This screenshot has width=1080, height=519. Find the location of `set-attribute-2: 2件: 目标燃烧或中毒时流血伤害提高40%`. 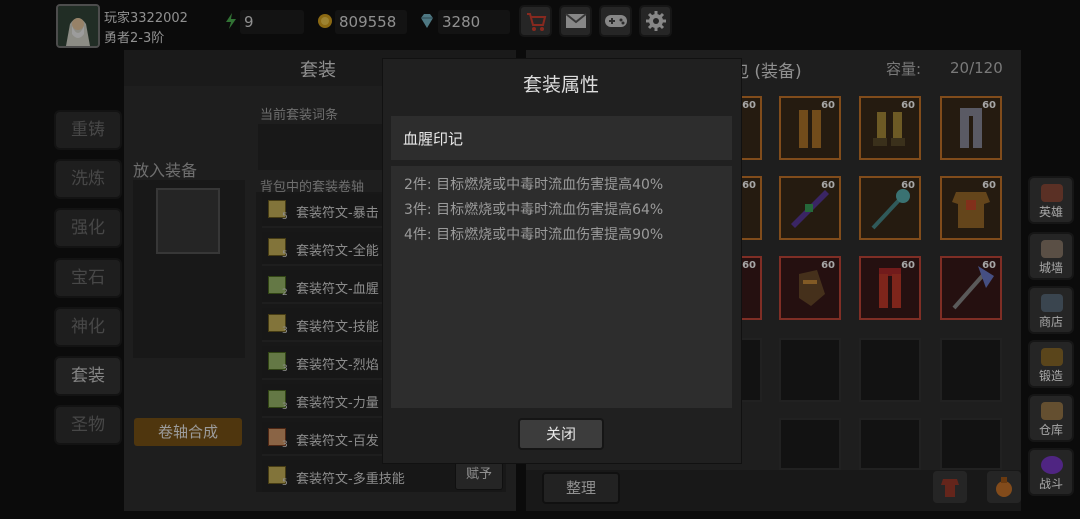

set-attribute-2: 2件: 目标燃烧或中毒时流血伤害提高40% is located at coordinates (534, 185).